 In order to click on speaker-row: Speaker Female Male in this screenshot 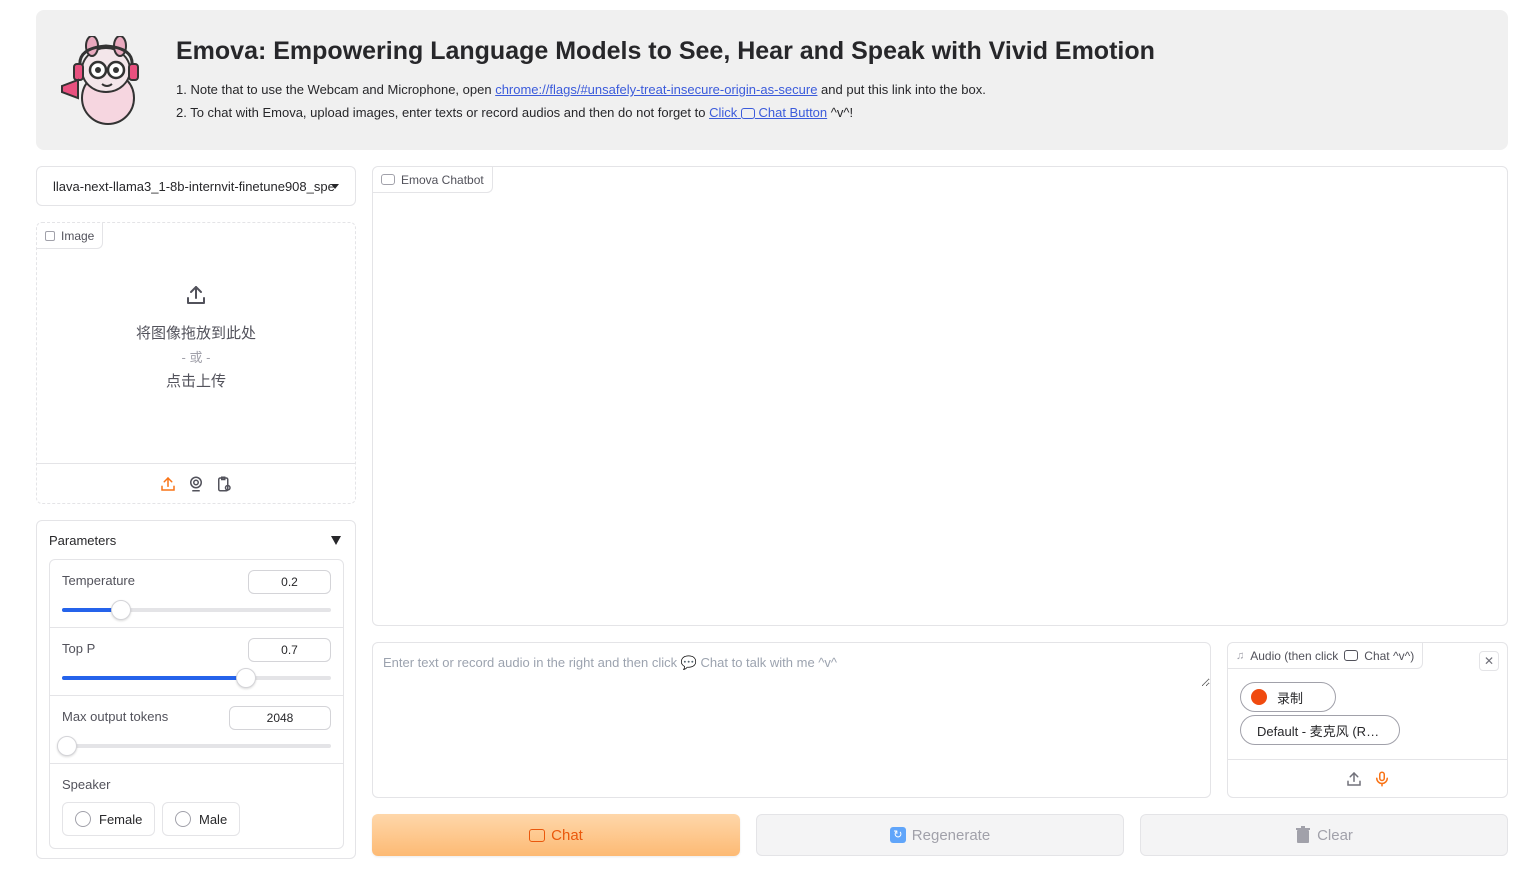, I will do `click(196, 806)`.